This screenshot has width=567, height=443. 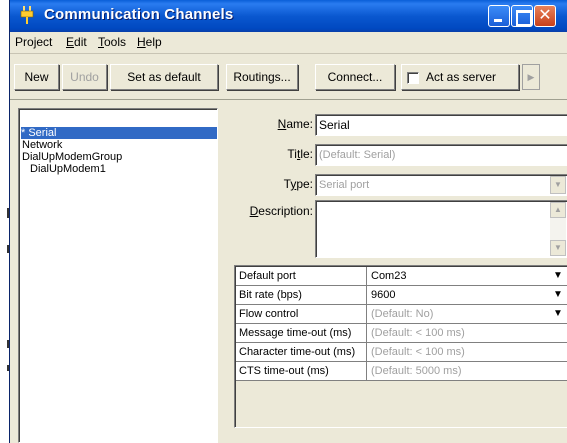 What do you see at coordinates (72, 157) in the screenshot?
I see `tree-item-dialupmodemgroup: DialUpModemGroup` at bounding box center [72, 157].